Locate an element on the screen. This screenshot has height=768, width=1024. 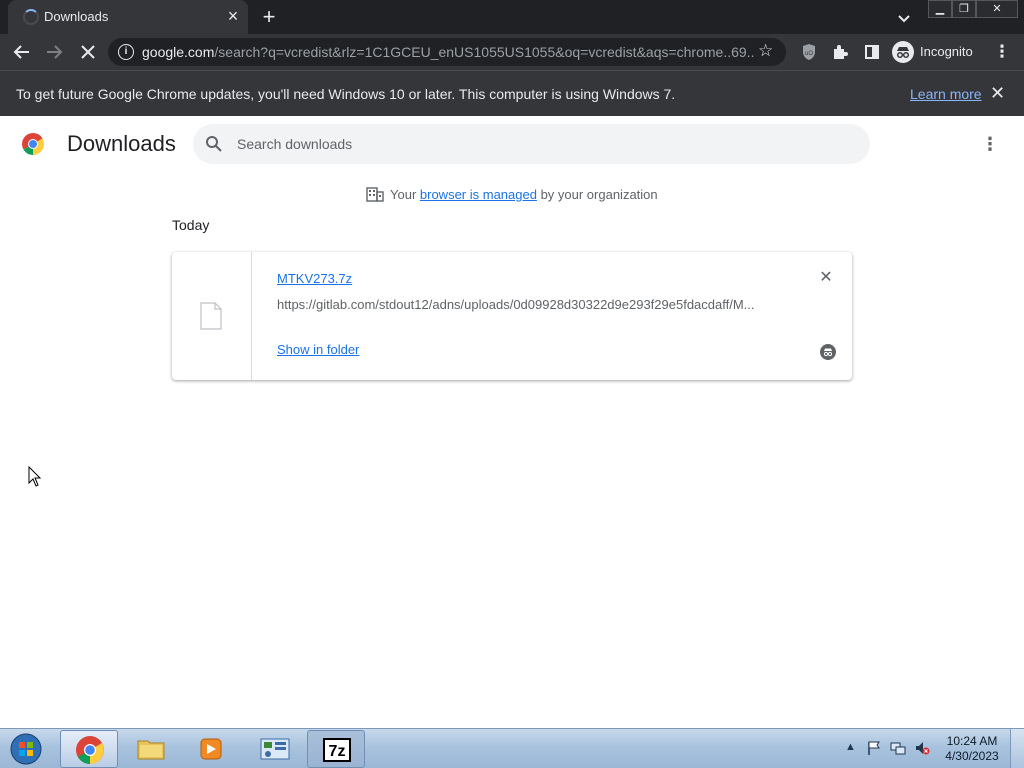
taskbar-7zip: 7z is located at coordinates (336, 749).